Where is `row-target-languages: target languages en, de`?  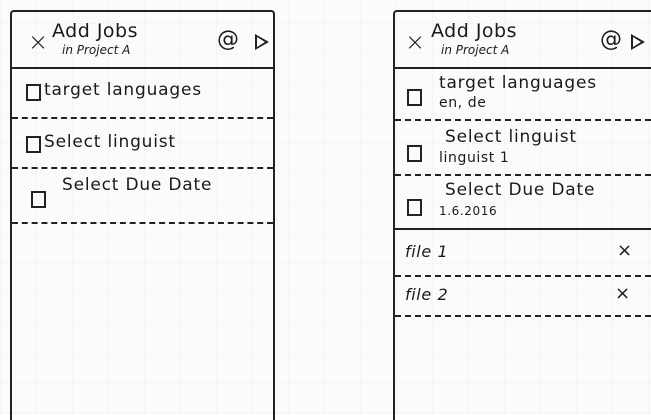
row-target-languages: target languages en, de is located at coordinates (523, 94).